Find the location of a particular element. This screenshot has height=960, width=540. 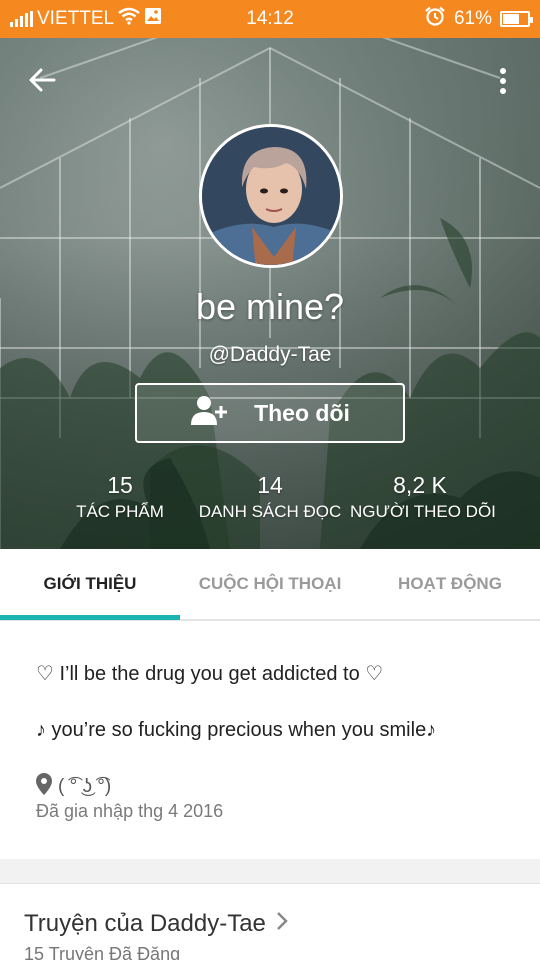

avatar-image is located at coordinates (271, 196).